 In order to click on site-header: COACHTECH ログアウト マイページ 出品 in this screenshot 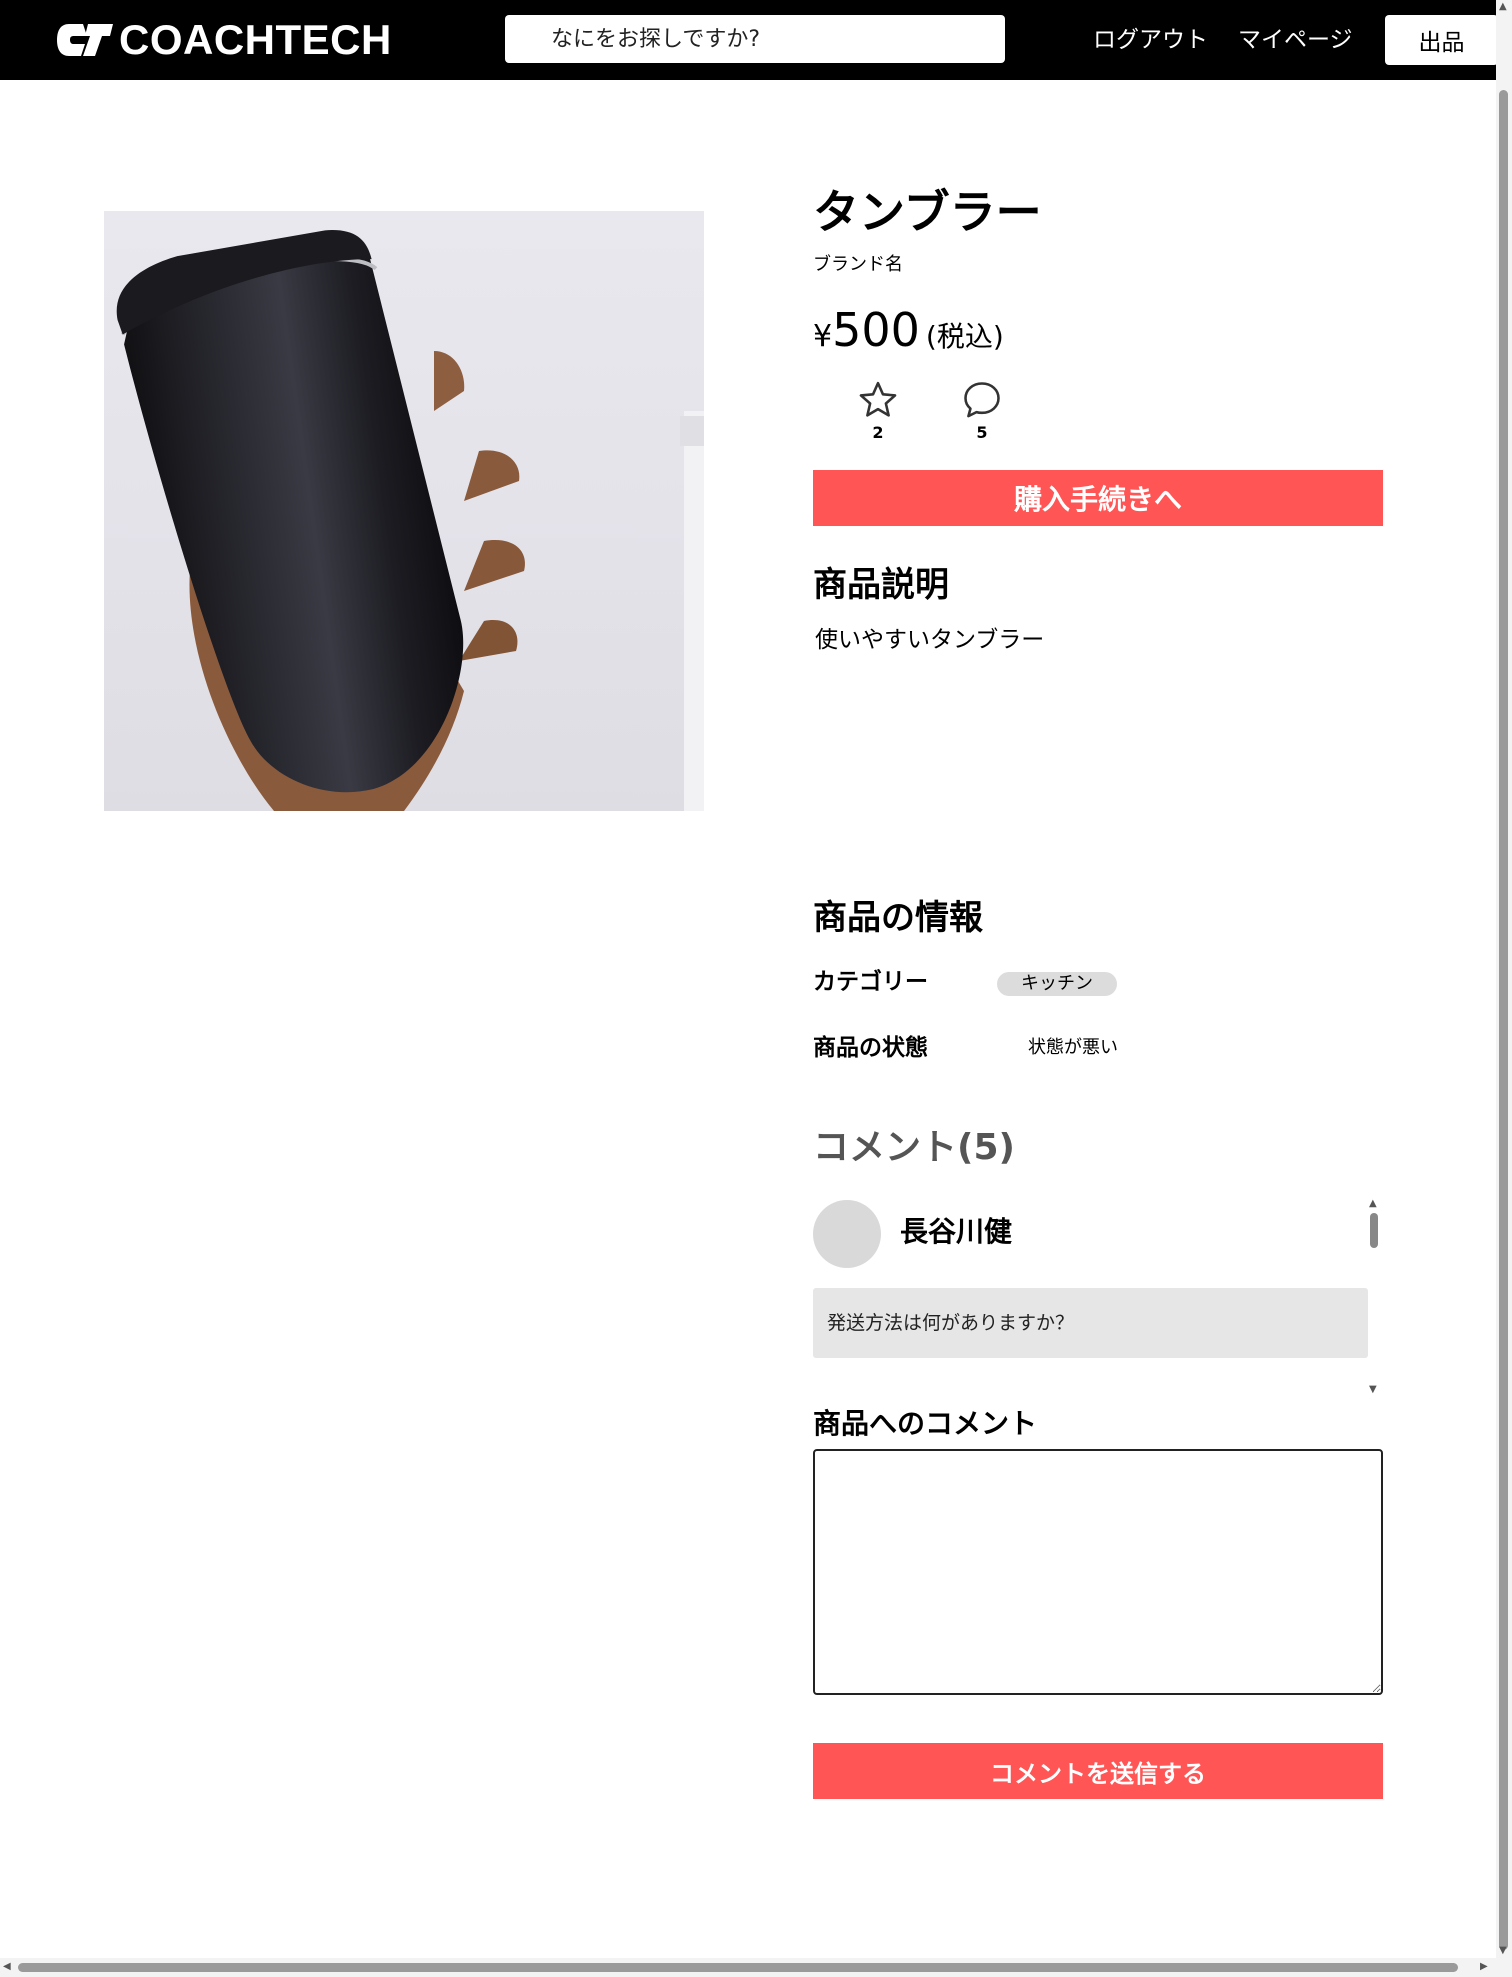, I will do `click(749, 40)`.